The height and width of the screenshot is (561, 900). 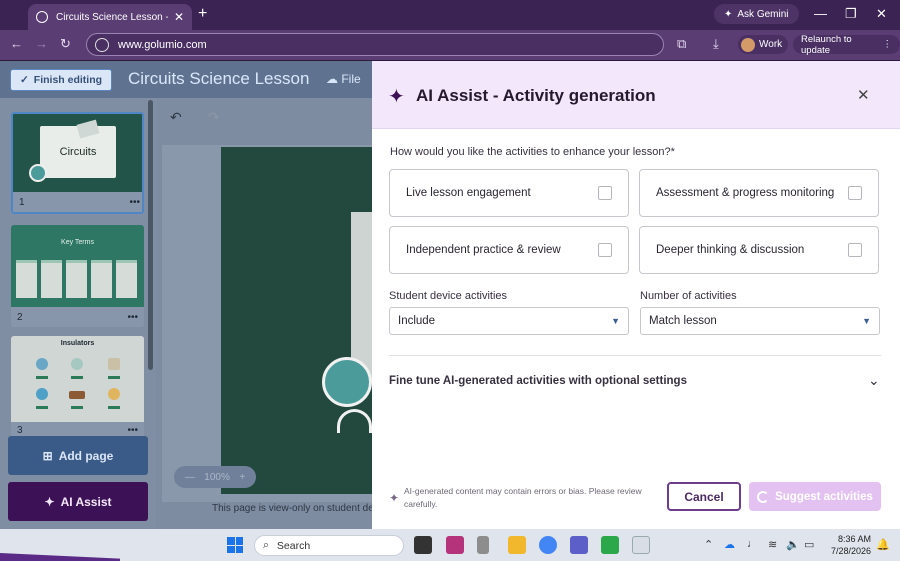 I want to click on option-assessment-progress: Assessment & progress monitoring, so click(x=759, y=193).